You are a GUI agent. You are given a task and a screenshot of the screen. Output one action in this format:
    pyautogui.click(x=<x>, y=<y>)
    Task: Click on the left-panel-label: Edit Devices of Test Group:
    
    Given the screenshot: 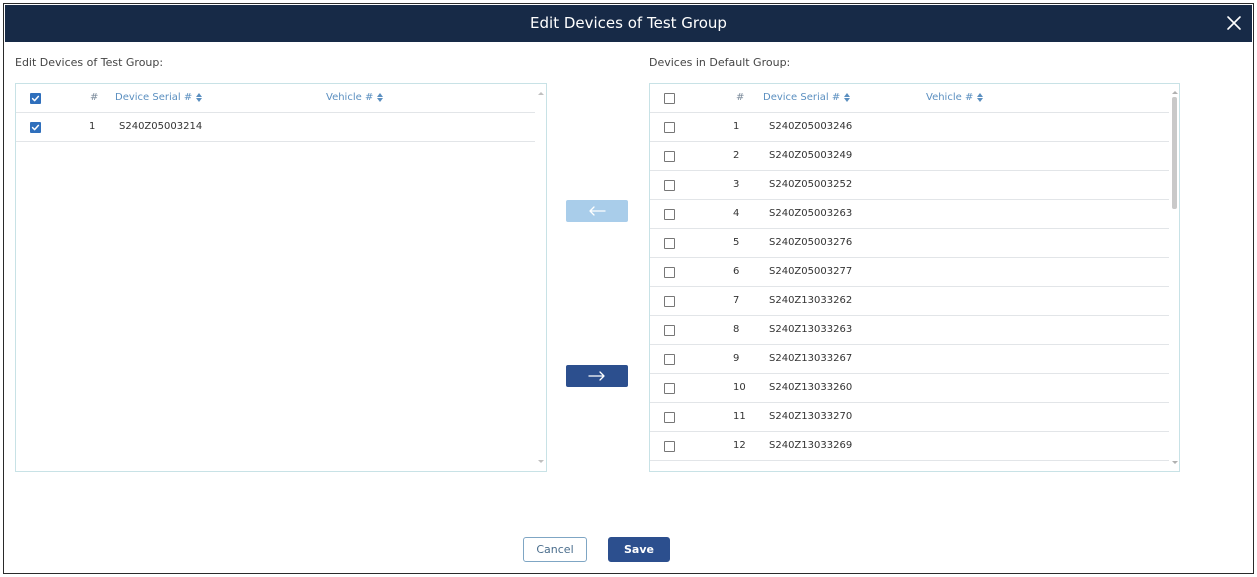 What is the action you would take?
    pyautogui.click(x=89, y=62)
    